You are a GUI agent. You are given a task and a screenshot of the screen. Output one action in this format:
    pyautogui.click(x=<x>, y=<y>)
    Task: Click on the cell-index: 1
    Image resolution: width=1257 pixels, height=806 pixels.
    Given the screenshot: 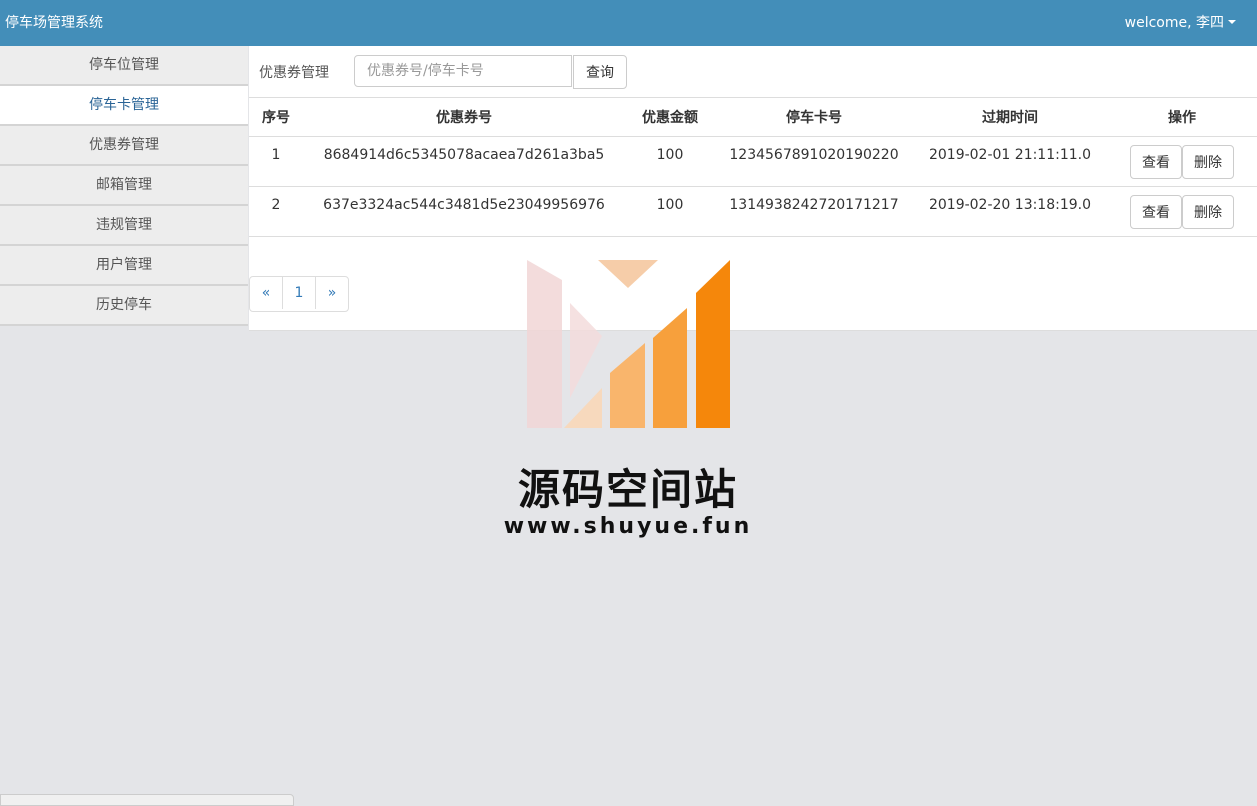 What is the action you would take?
    pyautogui.click(x=276, y=161)
    